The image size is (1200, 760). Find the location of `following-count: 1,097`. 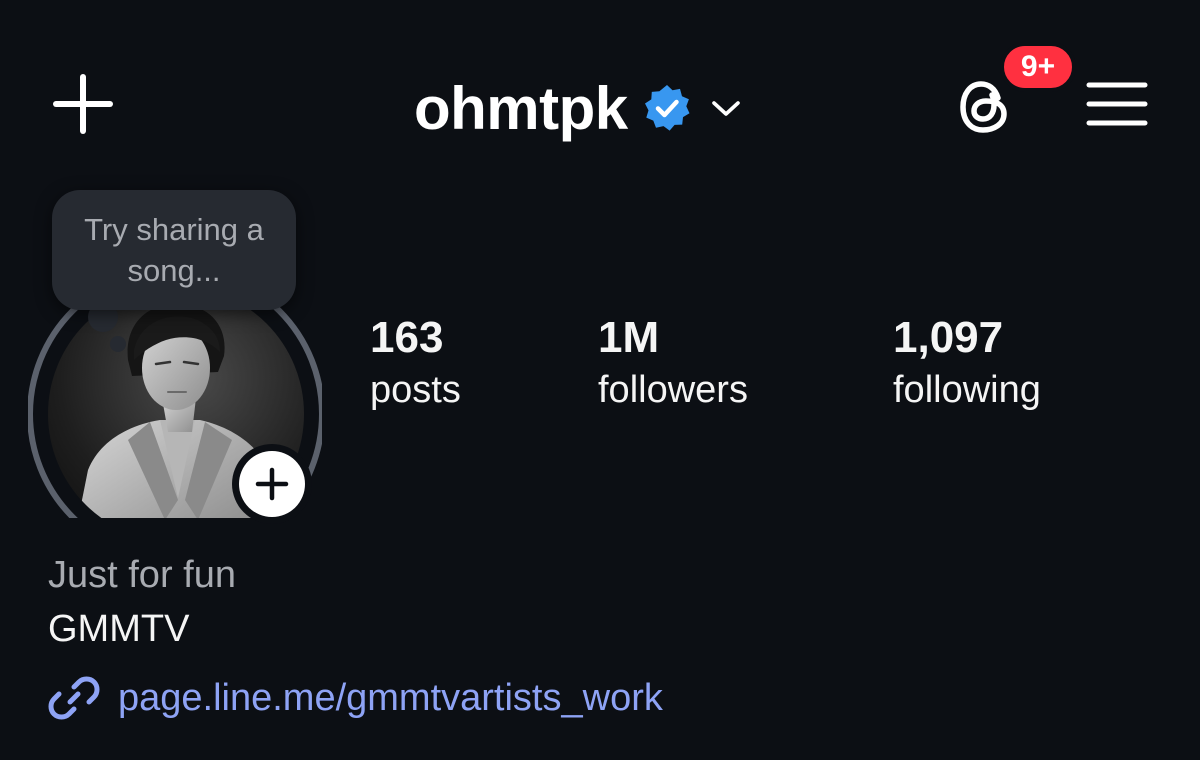

following-count: 1,097 is located at coordinates (948, 337).